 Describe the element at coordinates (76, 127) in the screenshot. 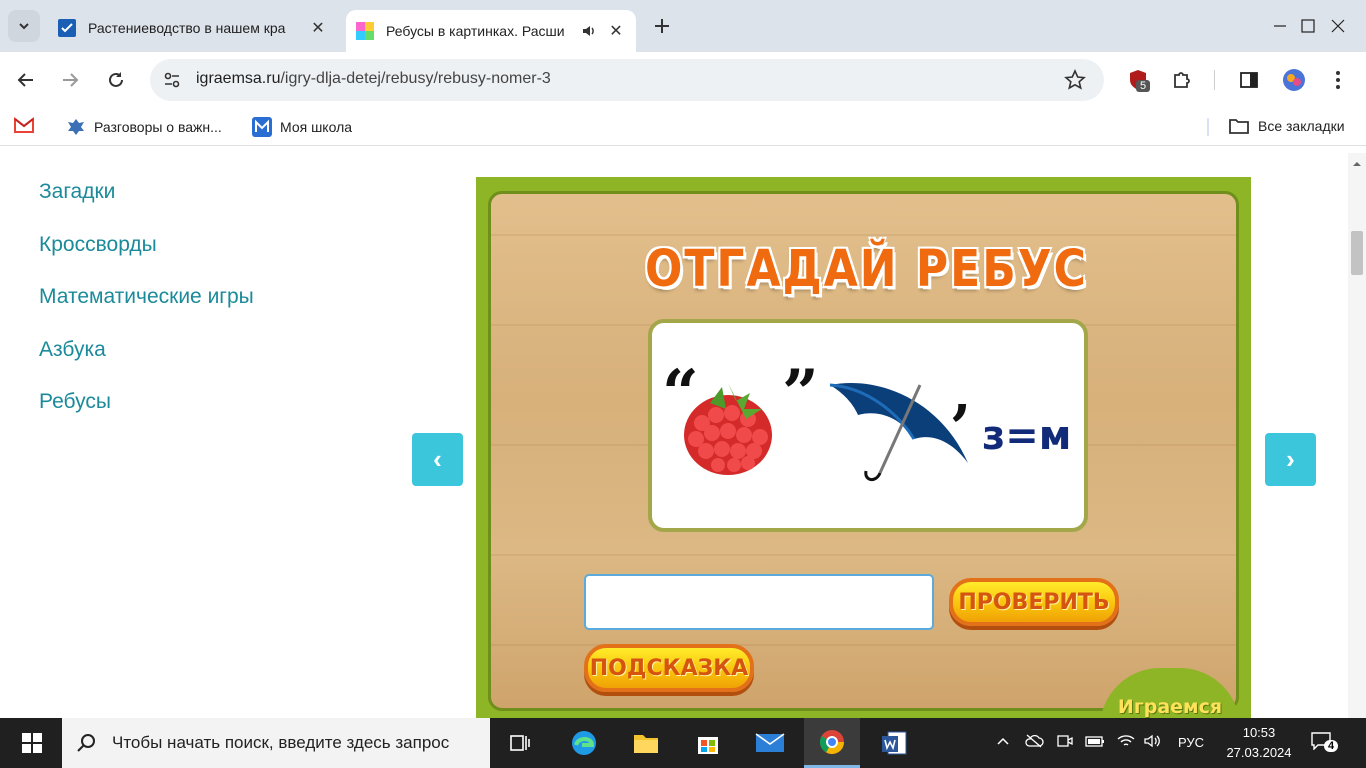

I see `eagle-emblem-icon` at that location.